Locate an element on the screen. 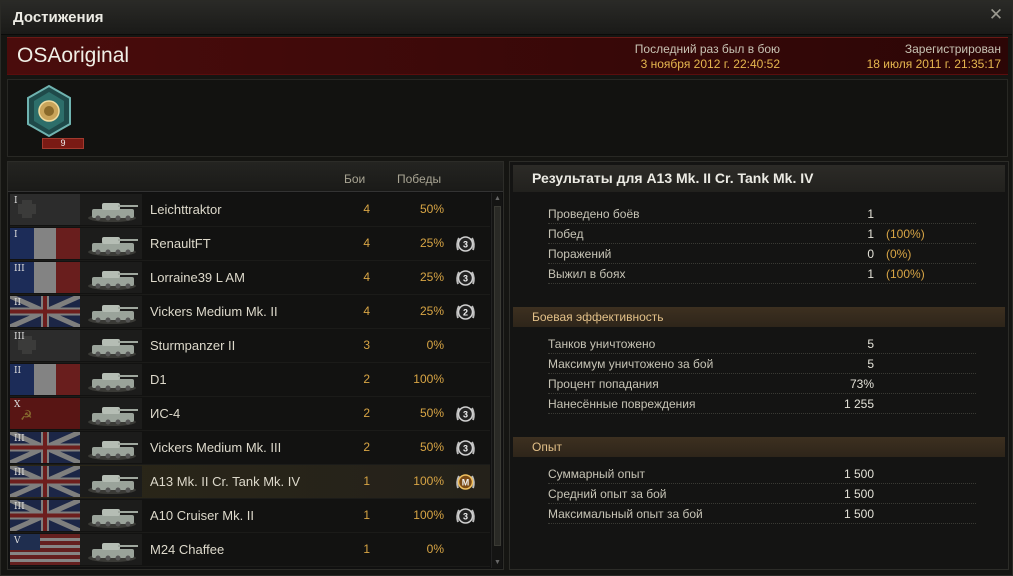  tank-row: III Sturmpanzer II 3 0% is located at coordinates (250, 346).